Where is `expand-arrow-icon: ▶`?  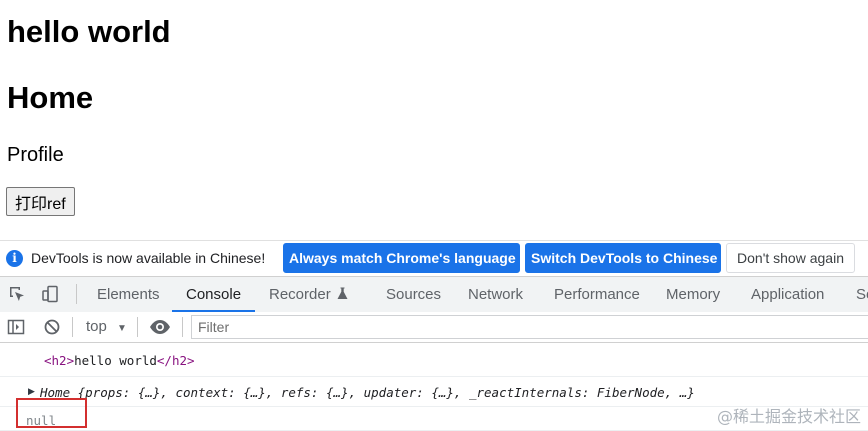 expand-arrow-icon: ▶ is located at coordinates (31, 392).